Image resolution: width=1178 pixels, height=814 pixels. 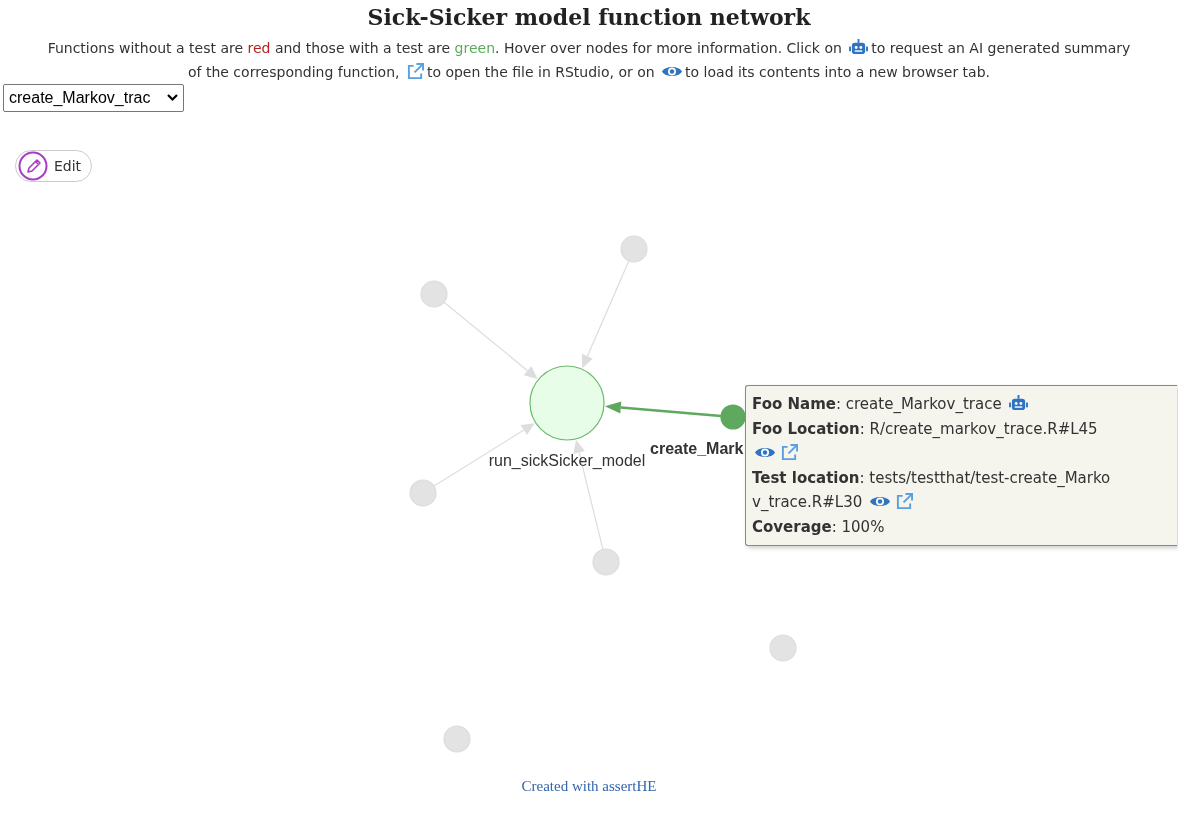 What do you see at coordinates (668, 48) in the screenshot?
I see `intro-text: . Hover over nodes for more information. Click on` at bounding box center [668, 48].